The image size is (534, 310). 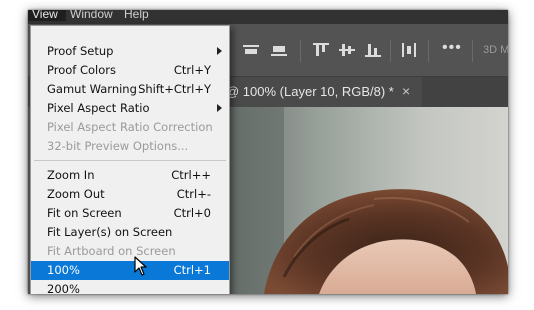 I want to click on menu-item-pixel-aspect-ratio: Pixel Aspect Ratio, so click(x=130, y=108).